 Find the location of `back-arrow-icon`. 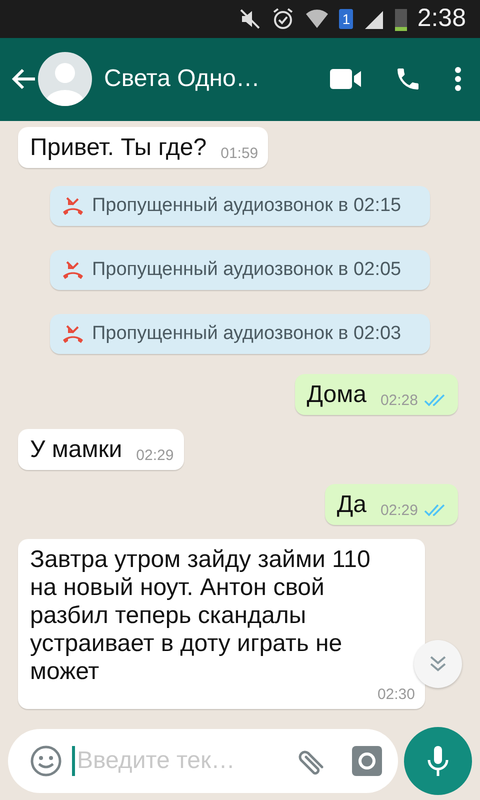

back-arrow-icon is located at coordinates (24, 79).